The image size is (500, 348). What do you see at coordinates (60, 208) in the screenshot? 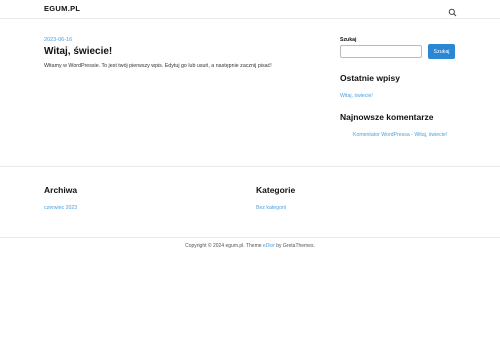
I see `archive-link: czerwiec 2023` at bounding box center [60, 208].